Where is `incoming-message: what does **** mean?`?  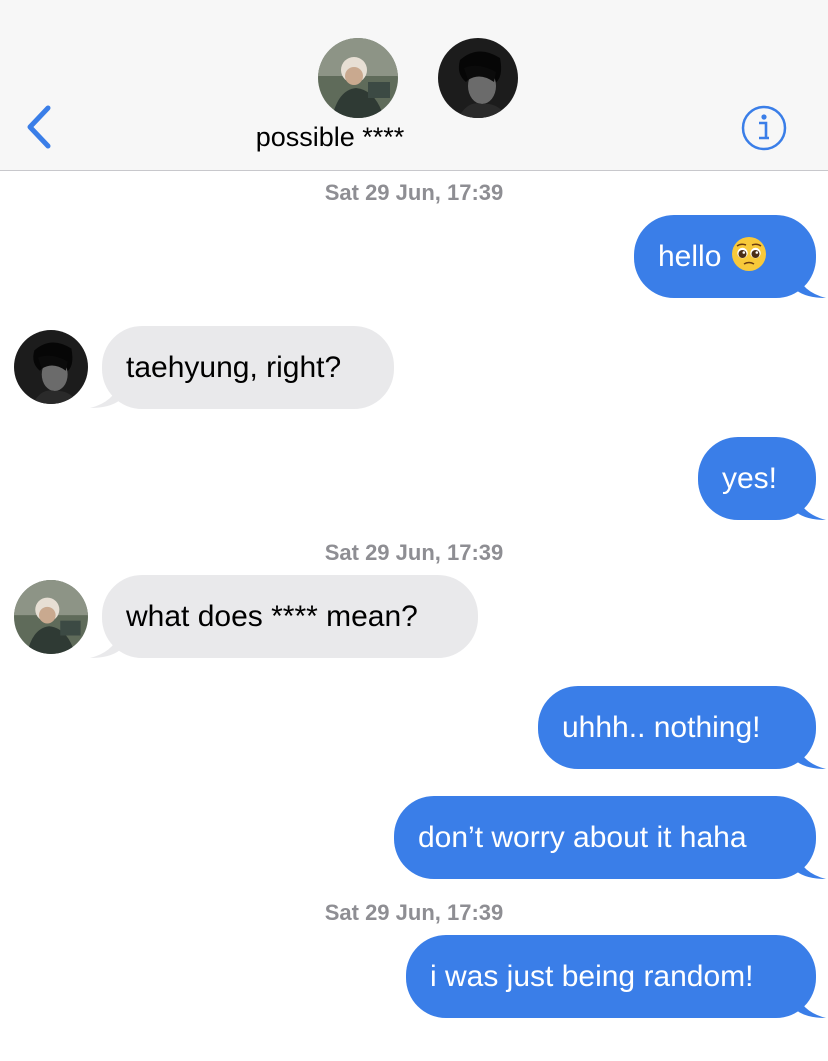
incoming-message: what does **** mean? is located at coordinates (290, 616).